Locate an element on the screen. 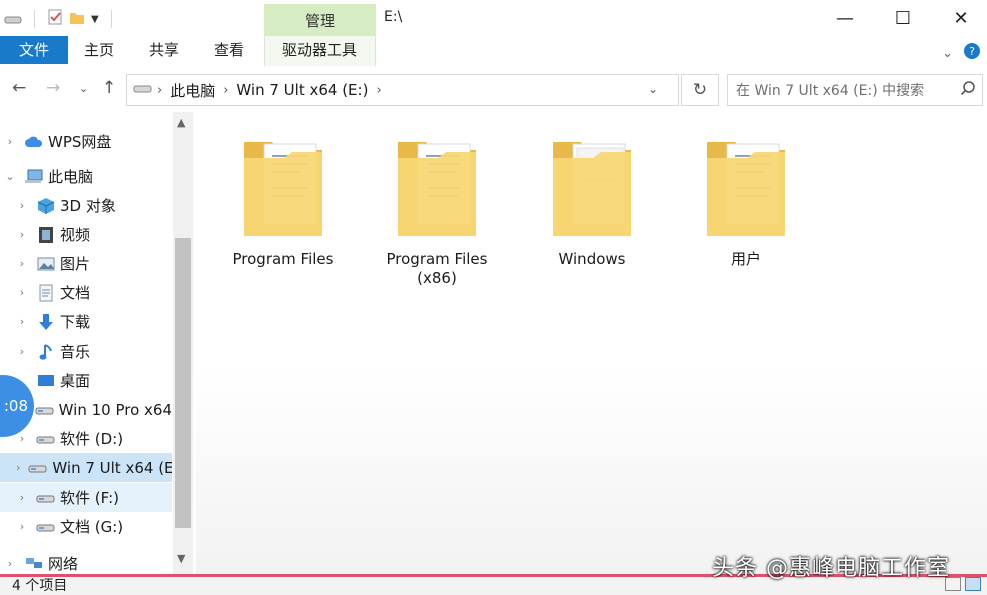 This screenshot has width=987, height=595. music-icon is located at coordinates (46, 351).